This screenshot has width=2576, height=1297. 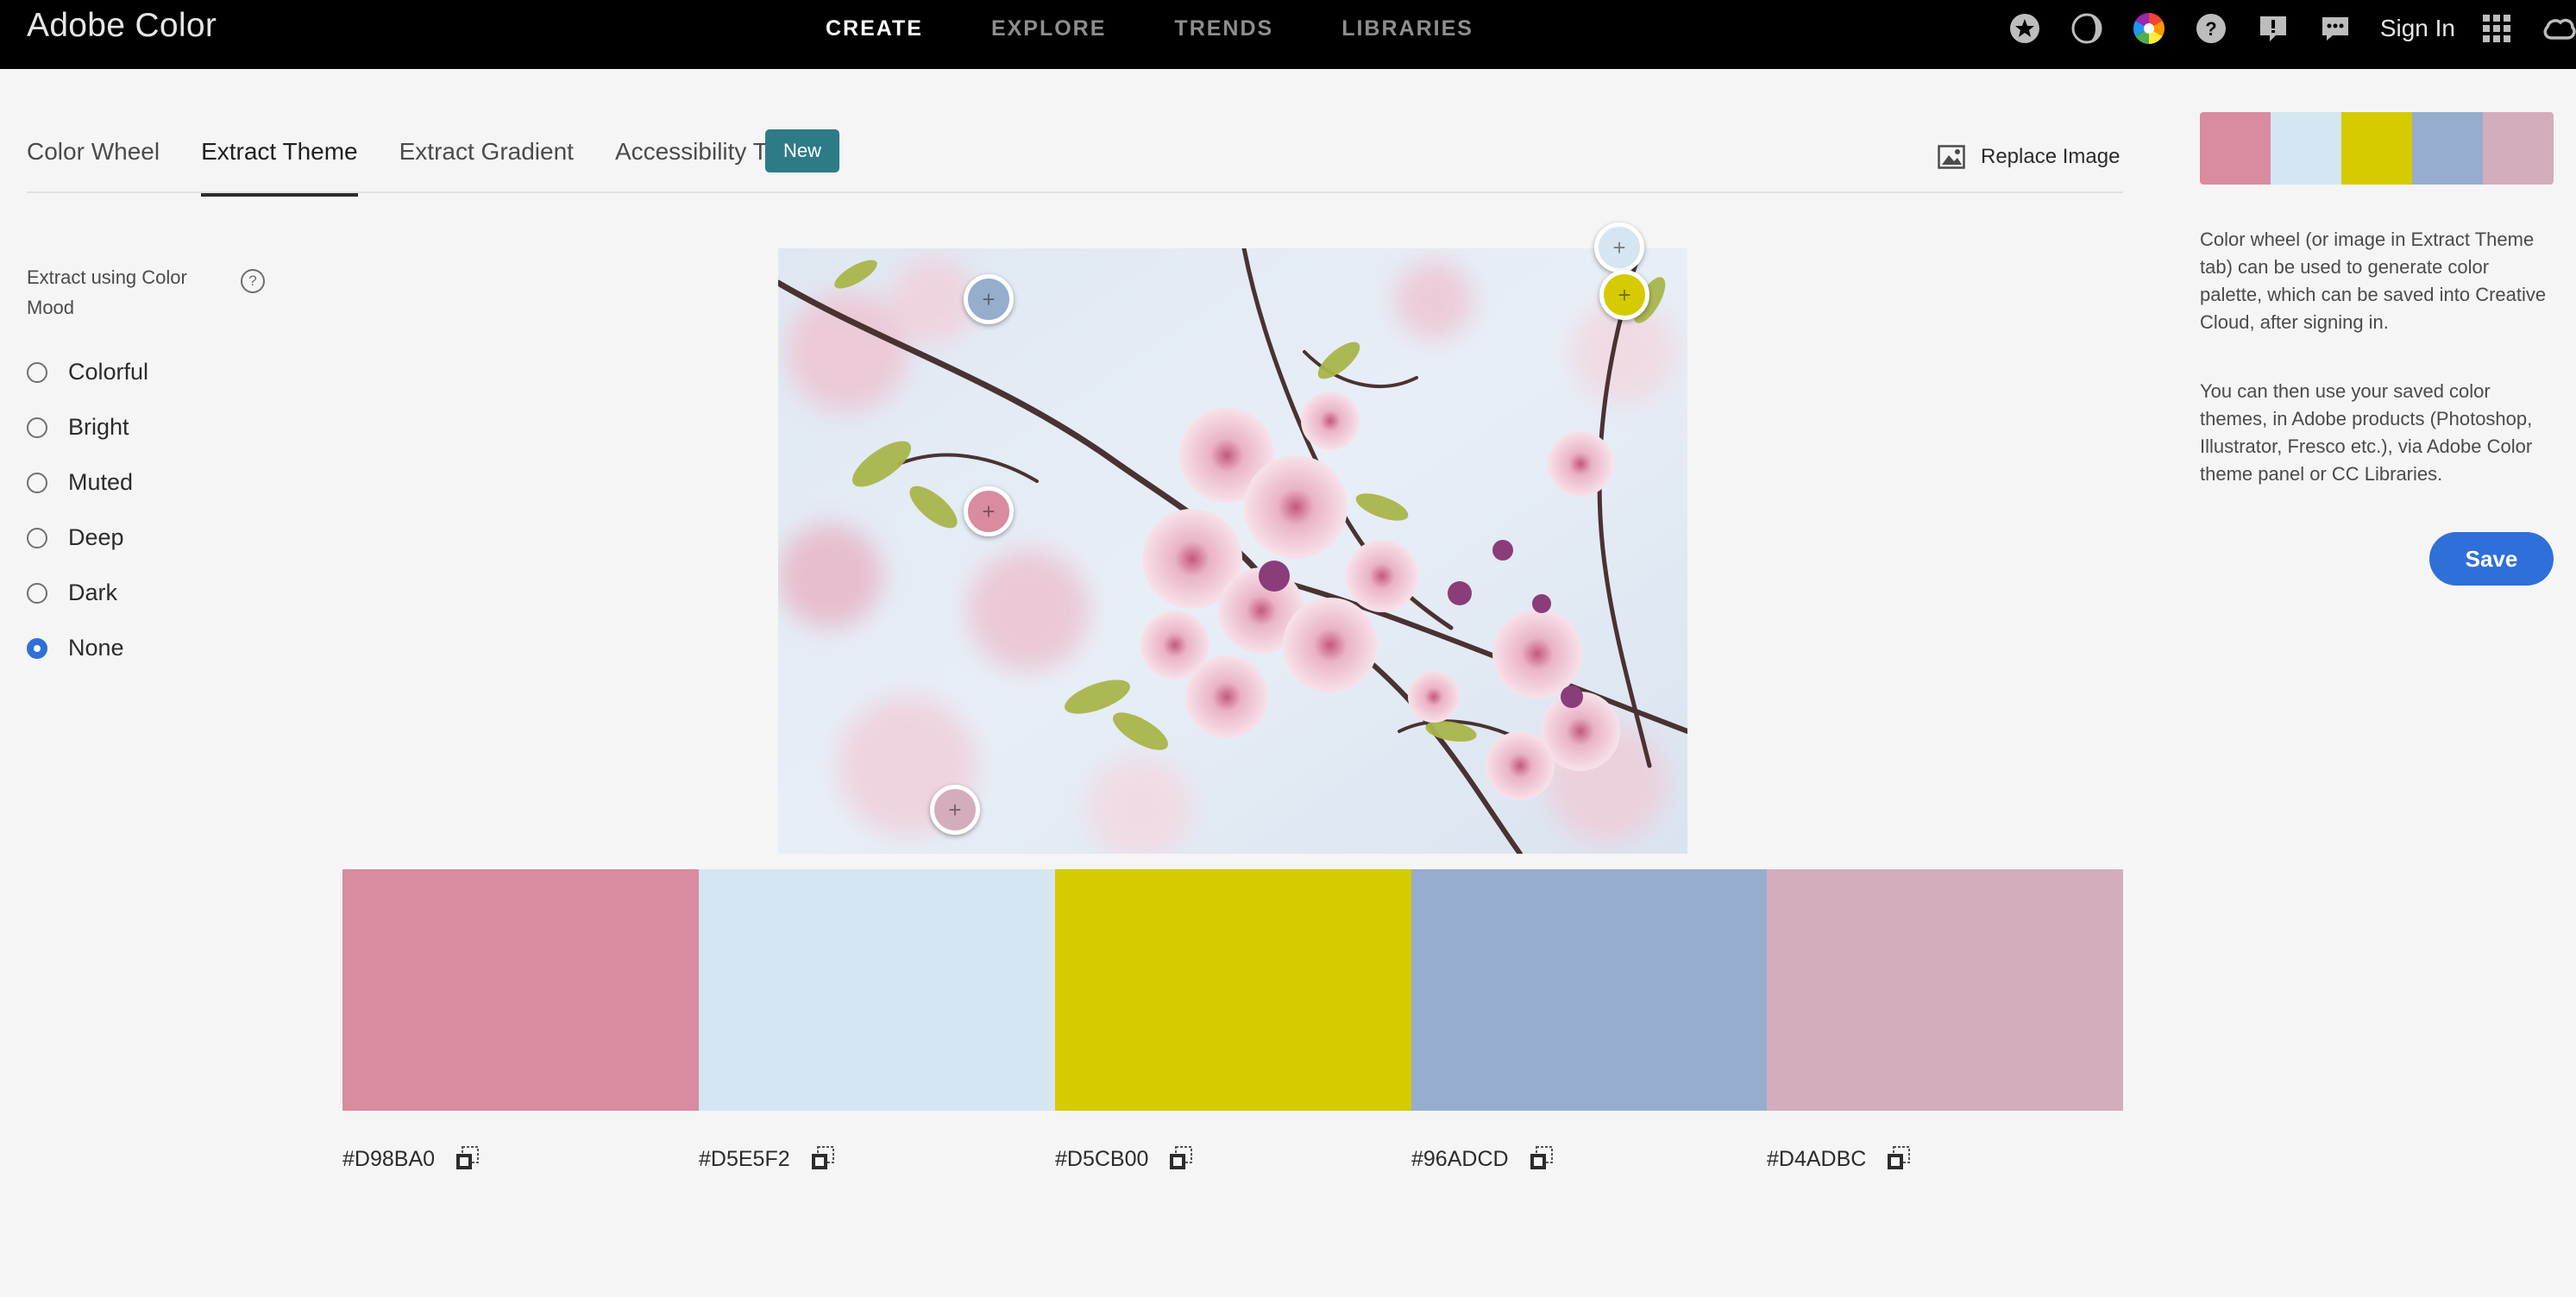 I want to click on feedback-icon, so click(x=2273, y=28).